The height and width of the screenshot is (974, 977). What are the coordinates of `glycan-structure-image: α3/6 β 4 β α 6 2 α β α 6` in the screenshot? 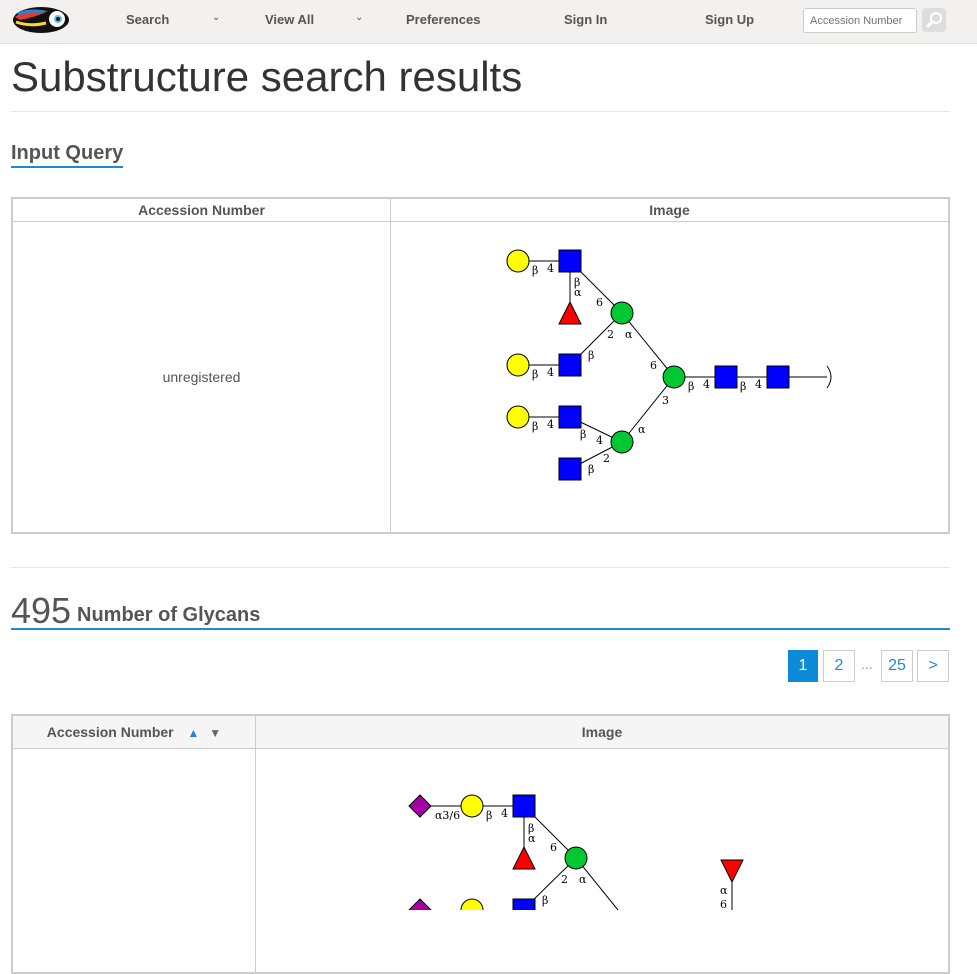 It's located at (602, 830).